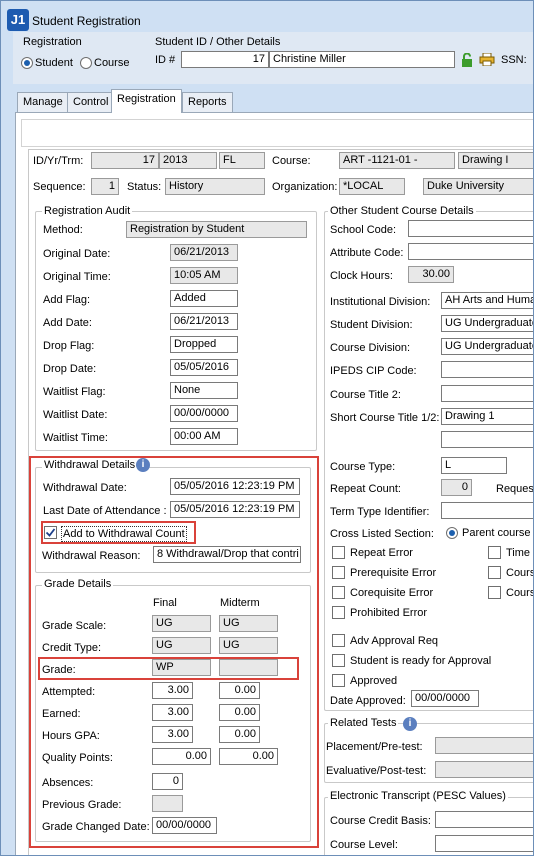 Image resolution: width=534 pixels, height=856 pixels. What do you see at coordinates (225, 59) in the screenshot?
I see `student-id-field: 17` at bounding box center [225, 59].